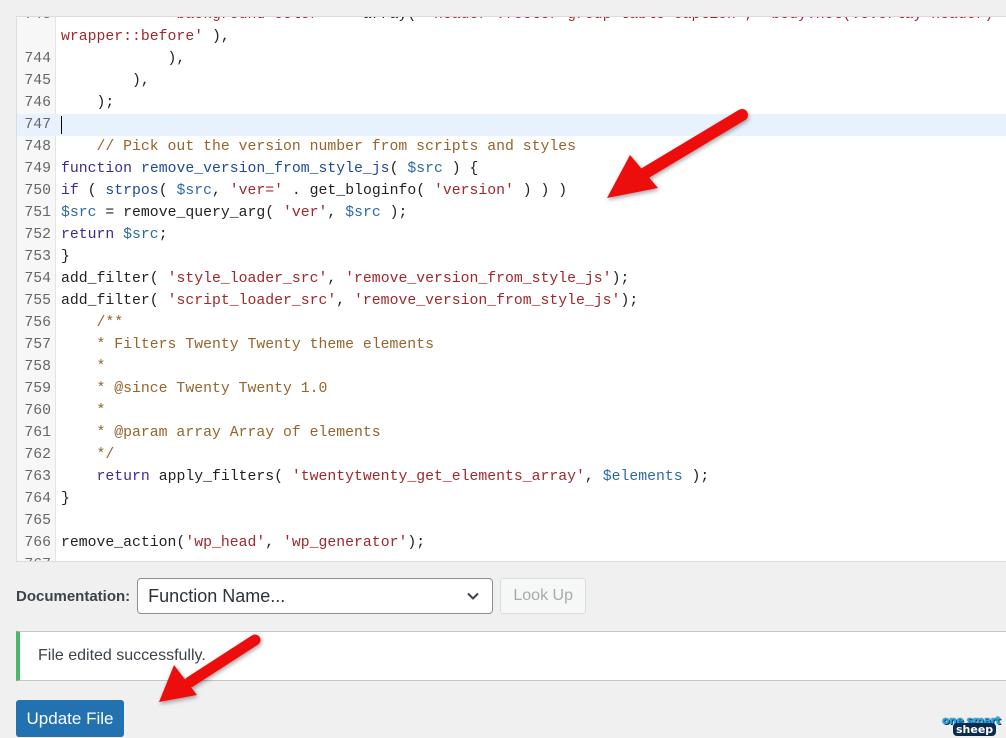 The height and width of the screenshot is (738, 1006). I want to click on code-token: . get_bloginfo(, so click(358, 191).